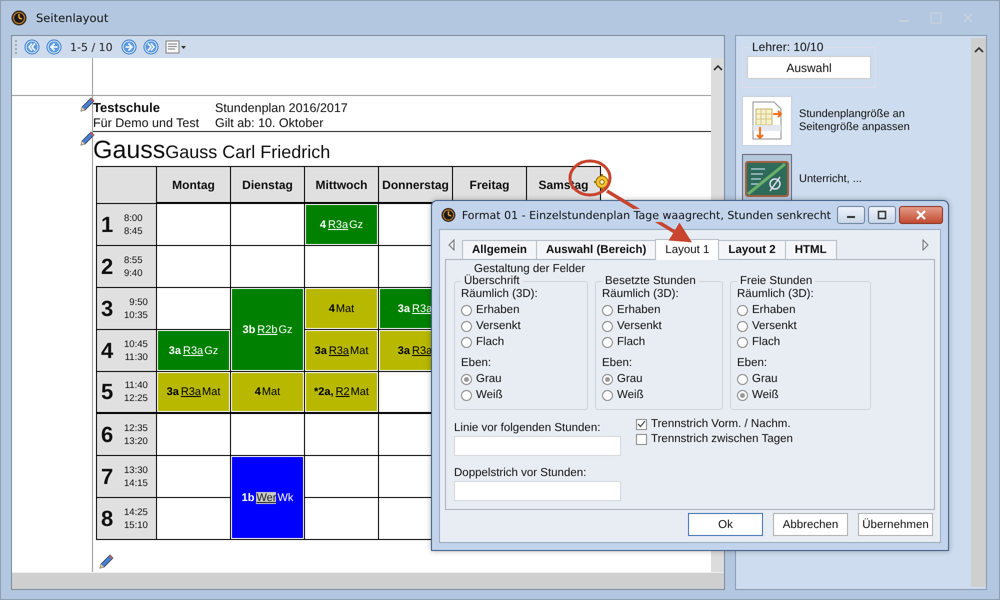 This screenshot has height=600, width=1000. I want to click on tab: HTML, so click(810, 249).